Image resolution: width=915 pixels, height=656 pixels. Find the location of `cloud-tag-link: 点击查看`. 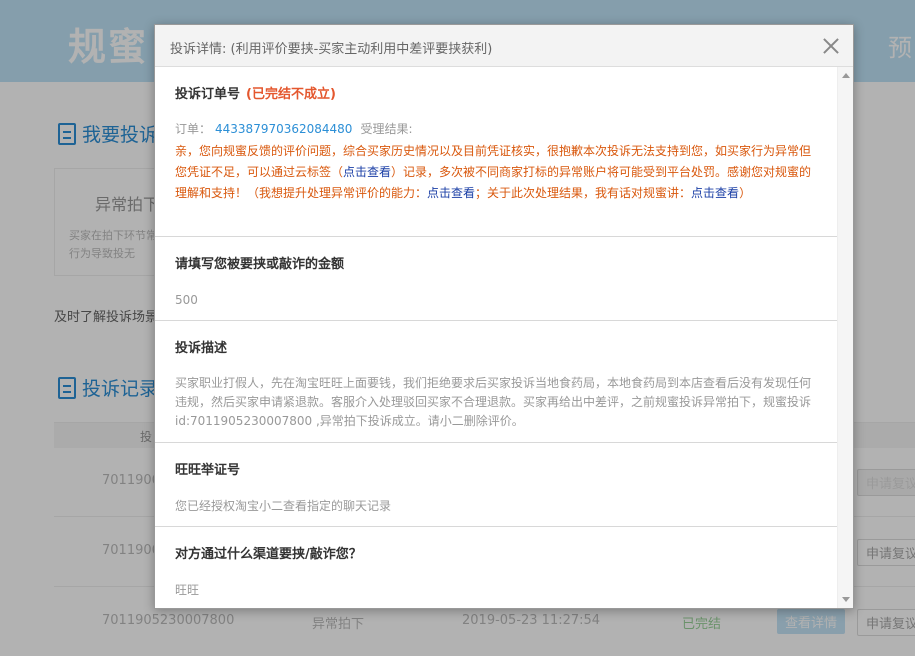

cloud-tag-link: 点击查看 is located at coordinates (367, 172).